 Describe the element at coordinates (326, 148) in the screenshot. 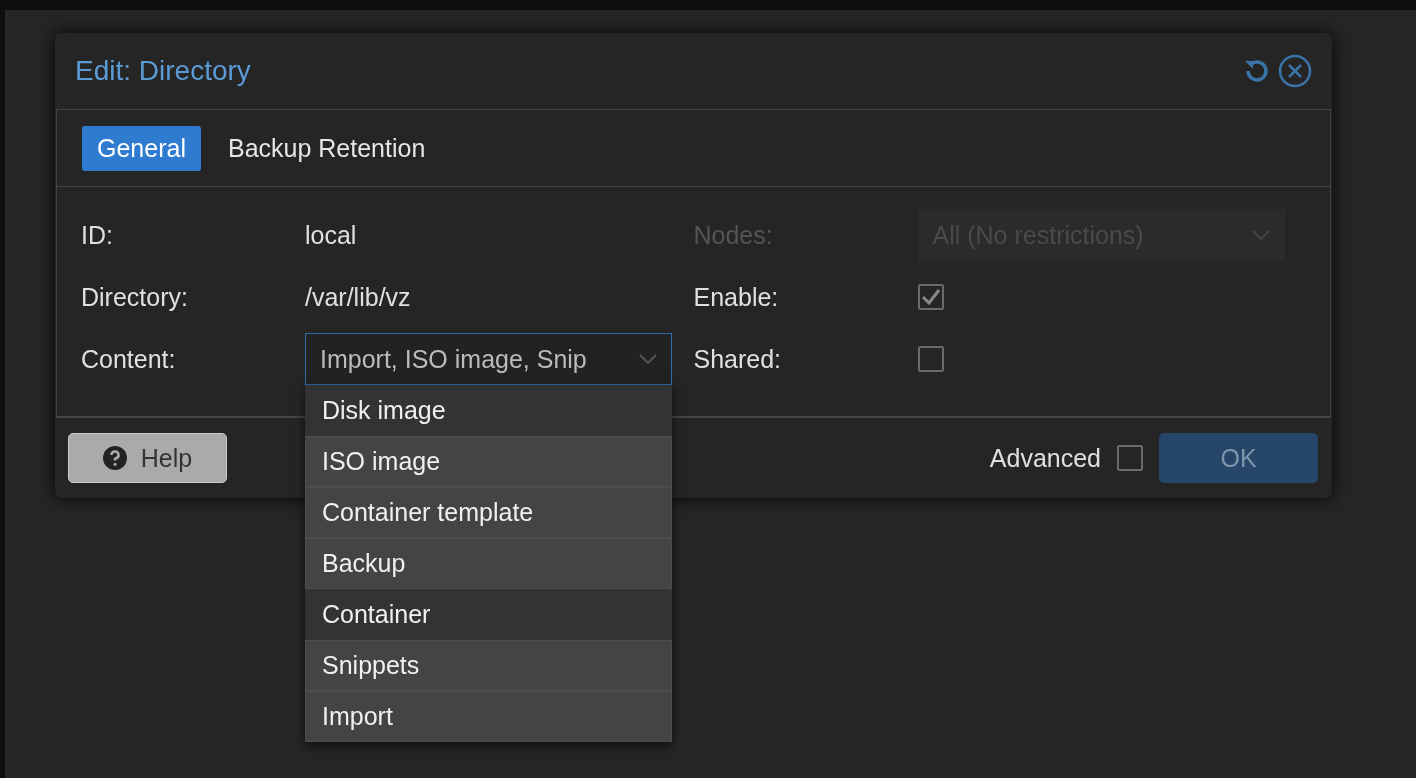

I see `tab: Backup Retention` at that location.